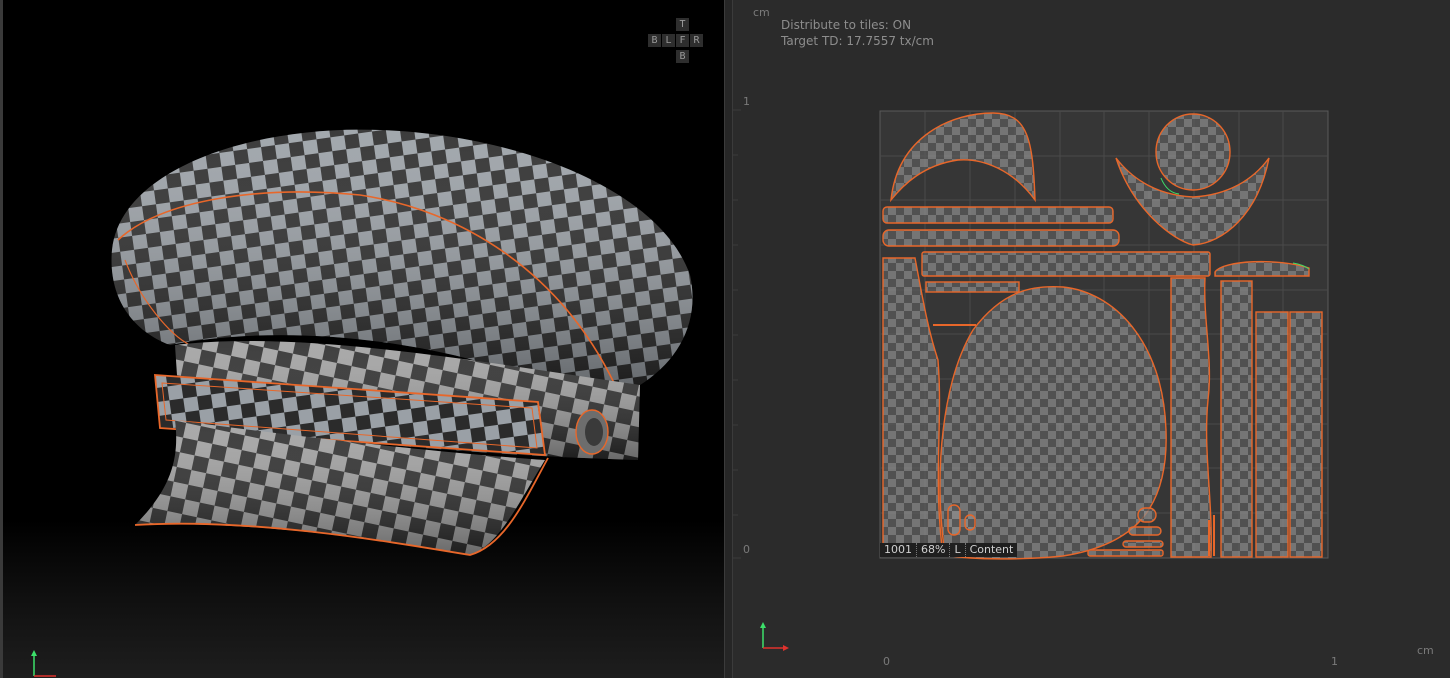 Image resolution: width=1450 pixels, height=678 pixels. What do you see at coordinates (991, 549) in the screenshot?
I see `tile-name: Content` at bounding box center [991, 549].